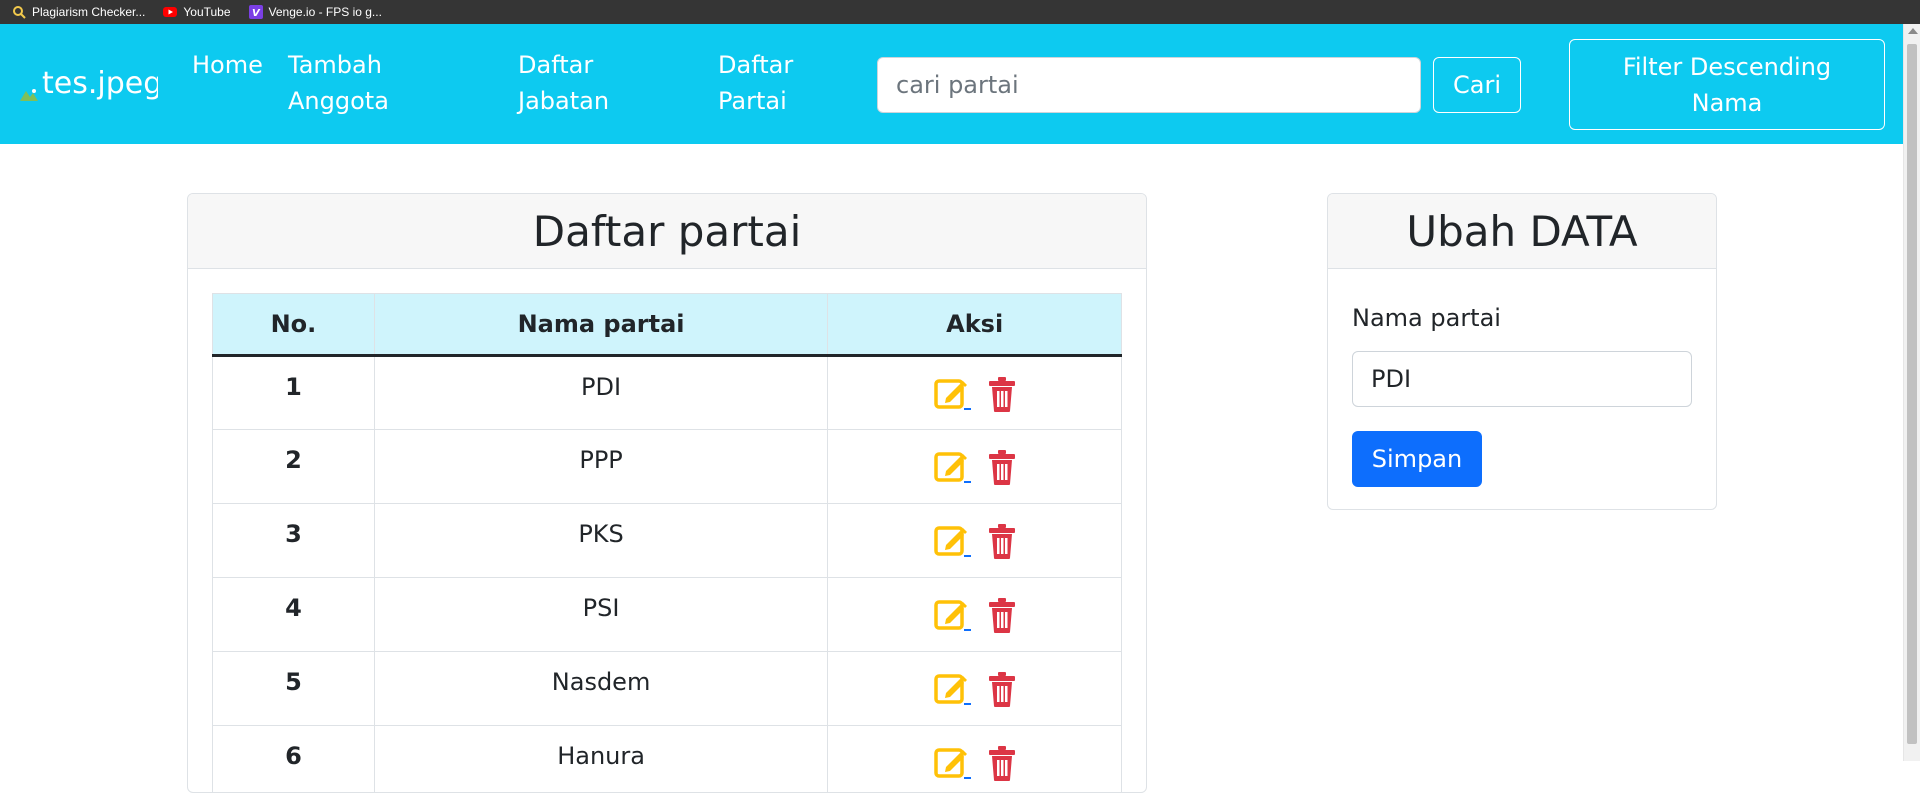 This screenshot has height=793, width=1920. What do you see at coordinates (600, 759) in the screenshot?
I see `row-party-name: Hanura` at bounding box center [600, 759].